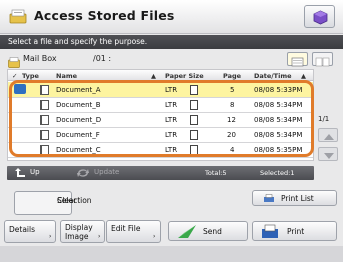  Describe the element at coordinates (273, 76) in the screenshot. I see `column-datetime: Date/Time` at that location.